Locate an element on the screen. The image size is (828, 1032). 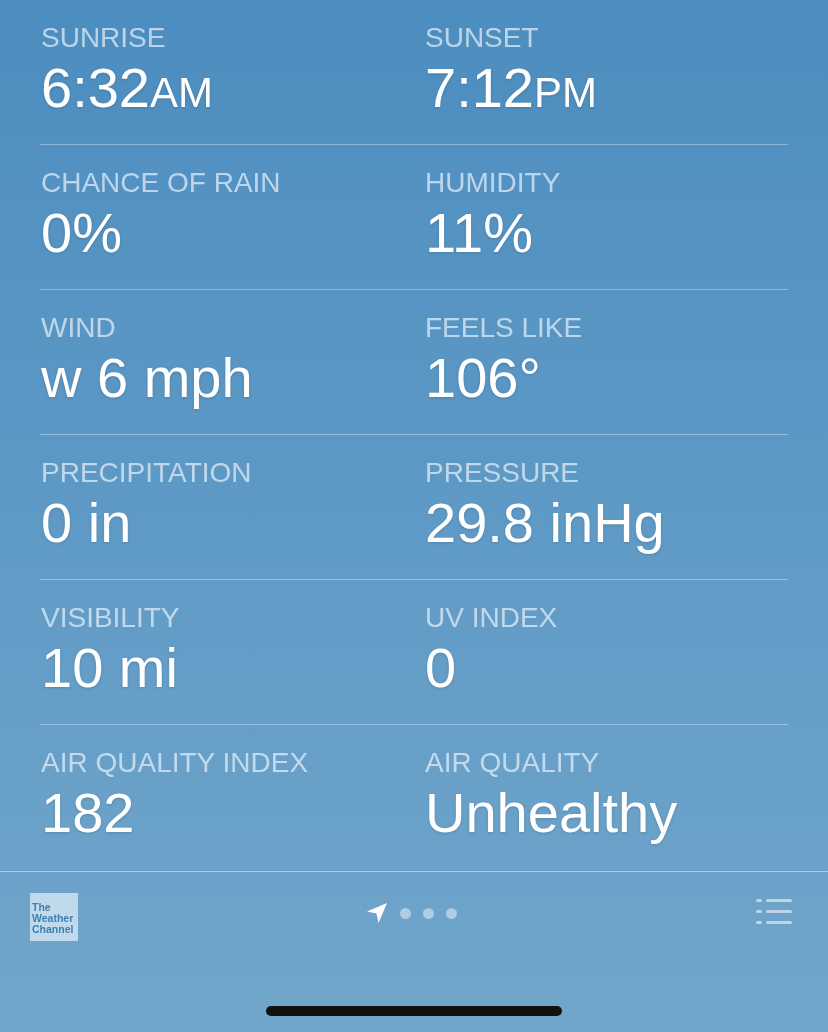
detail-label: PRESSURE is located at coordinates (503, 473).